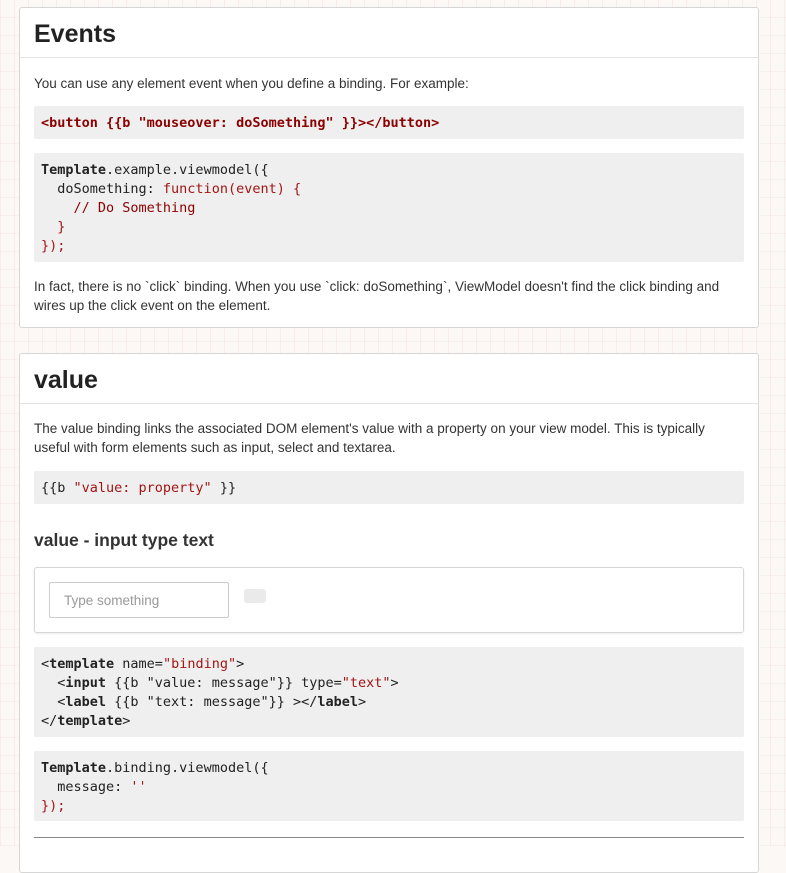 The height and width of the screenshot is (873, 786). What do you see at coordinates (389, 487) in the screenshot?
I see `value-snippet: {{b "value: property" }}` at bounding box center [389, 487].